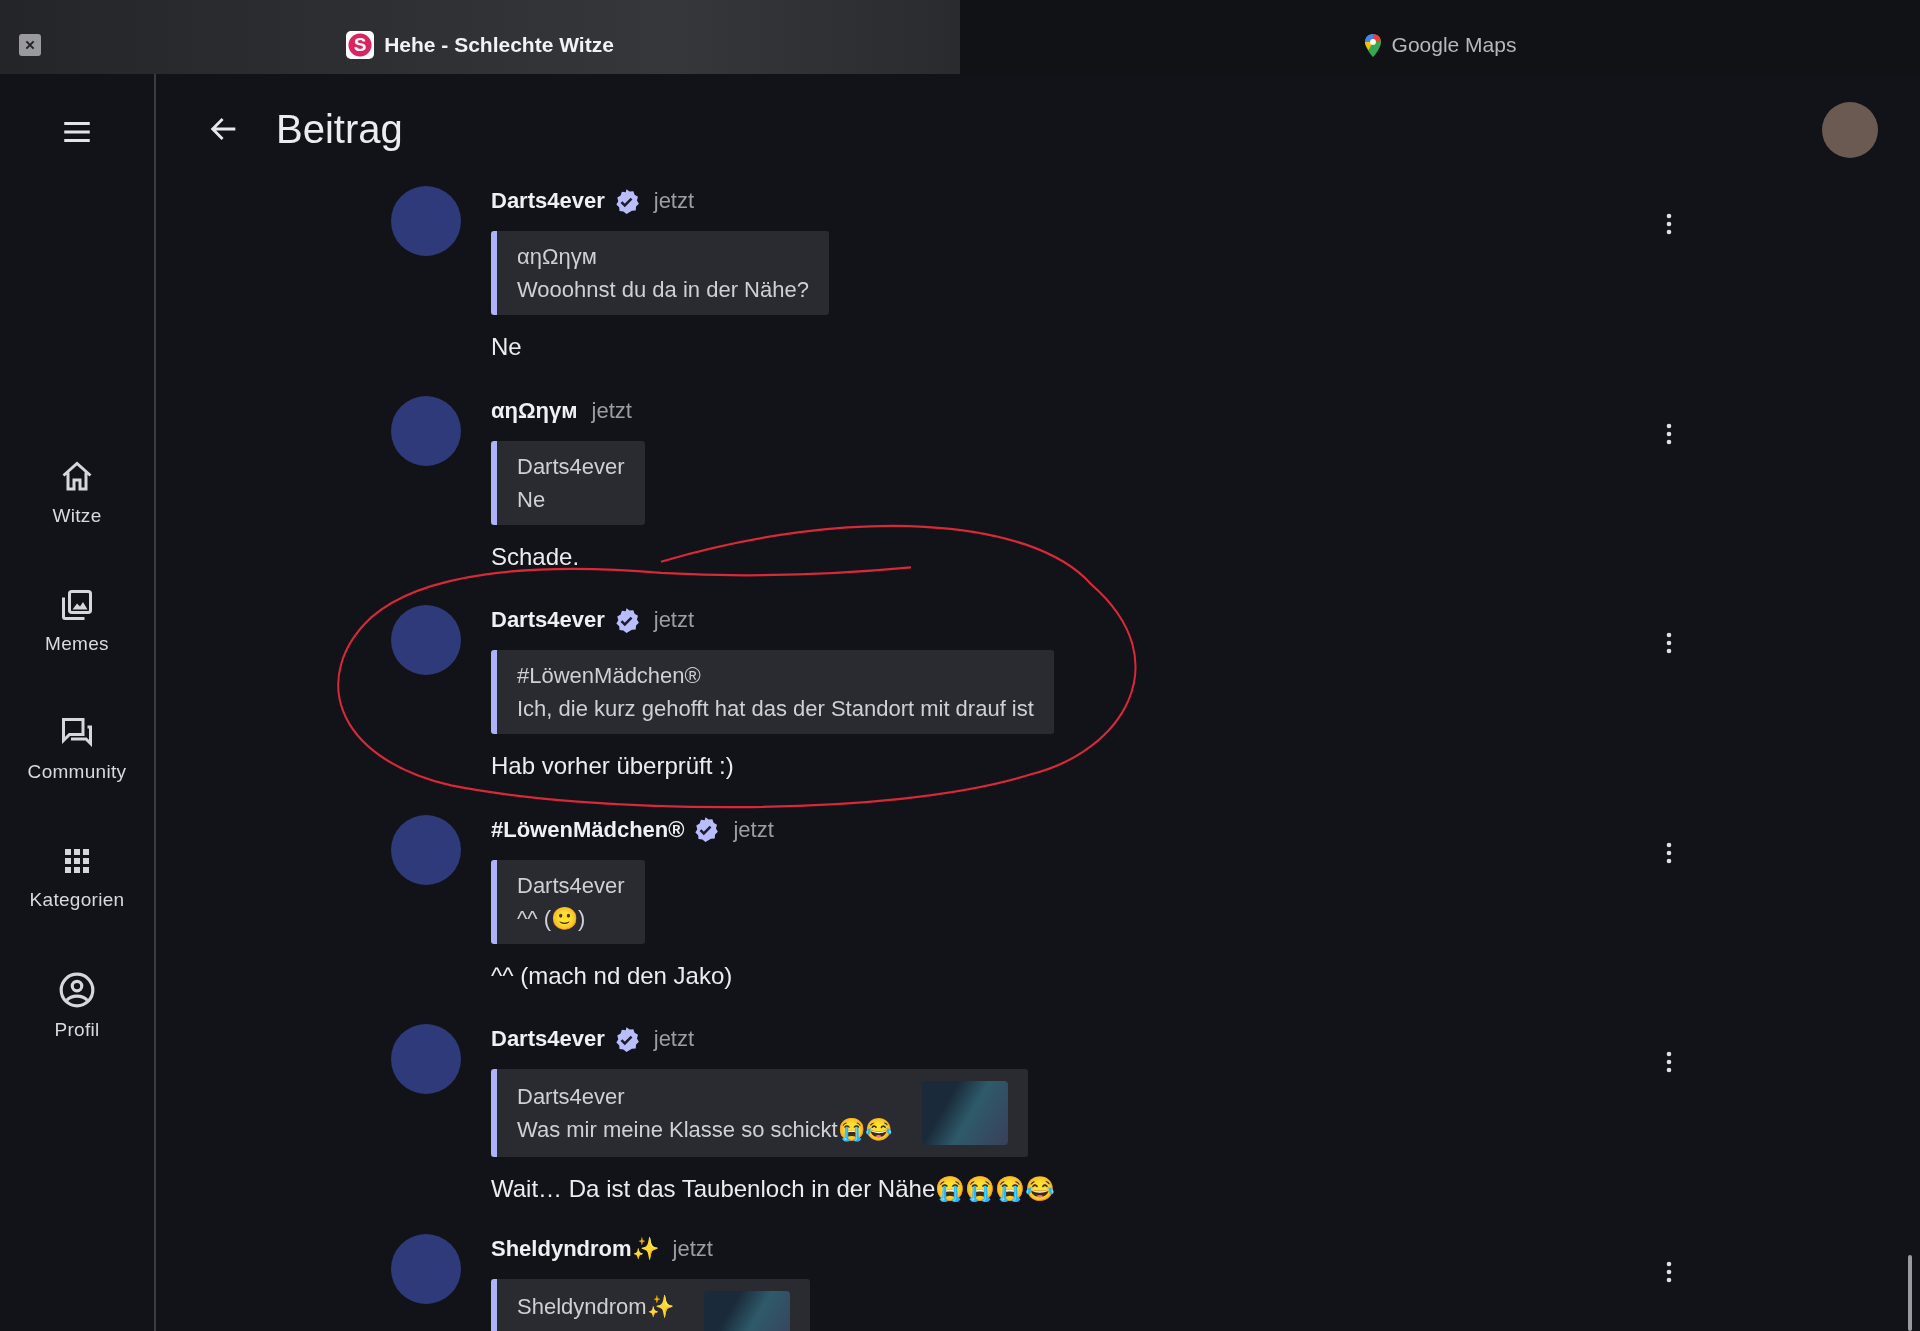  I want to click on quote-text: ^^ (🙂), so click(552, 918).